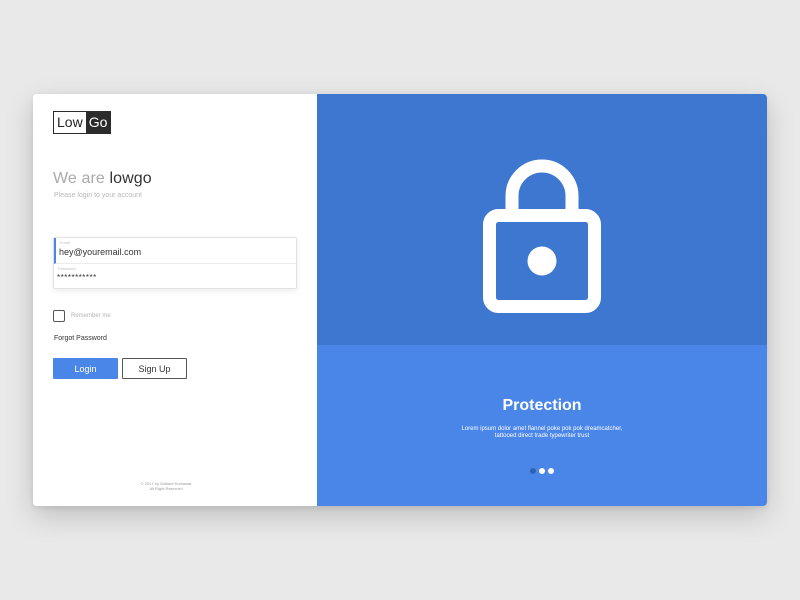  What do you see at coordinates (542, 405) in the screenshot?
I see `hero-title: Protection` at bounding box center [542, 405].